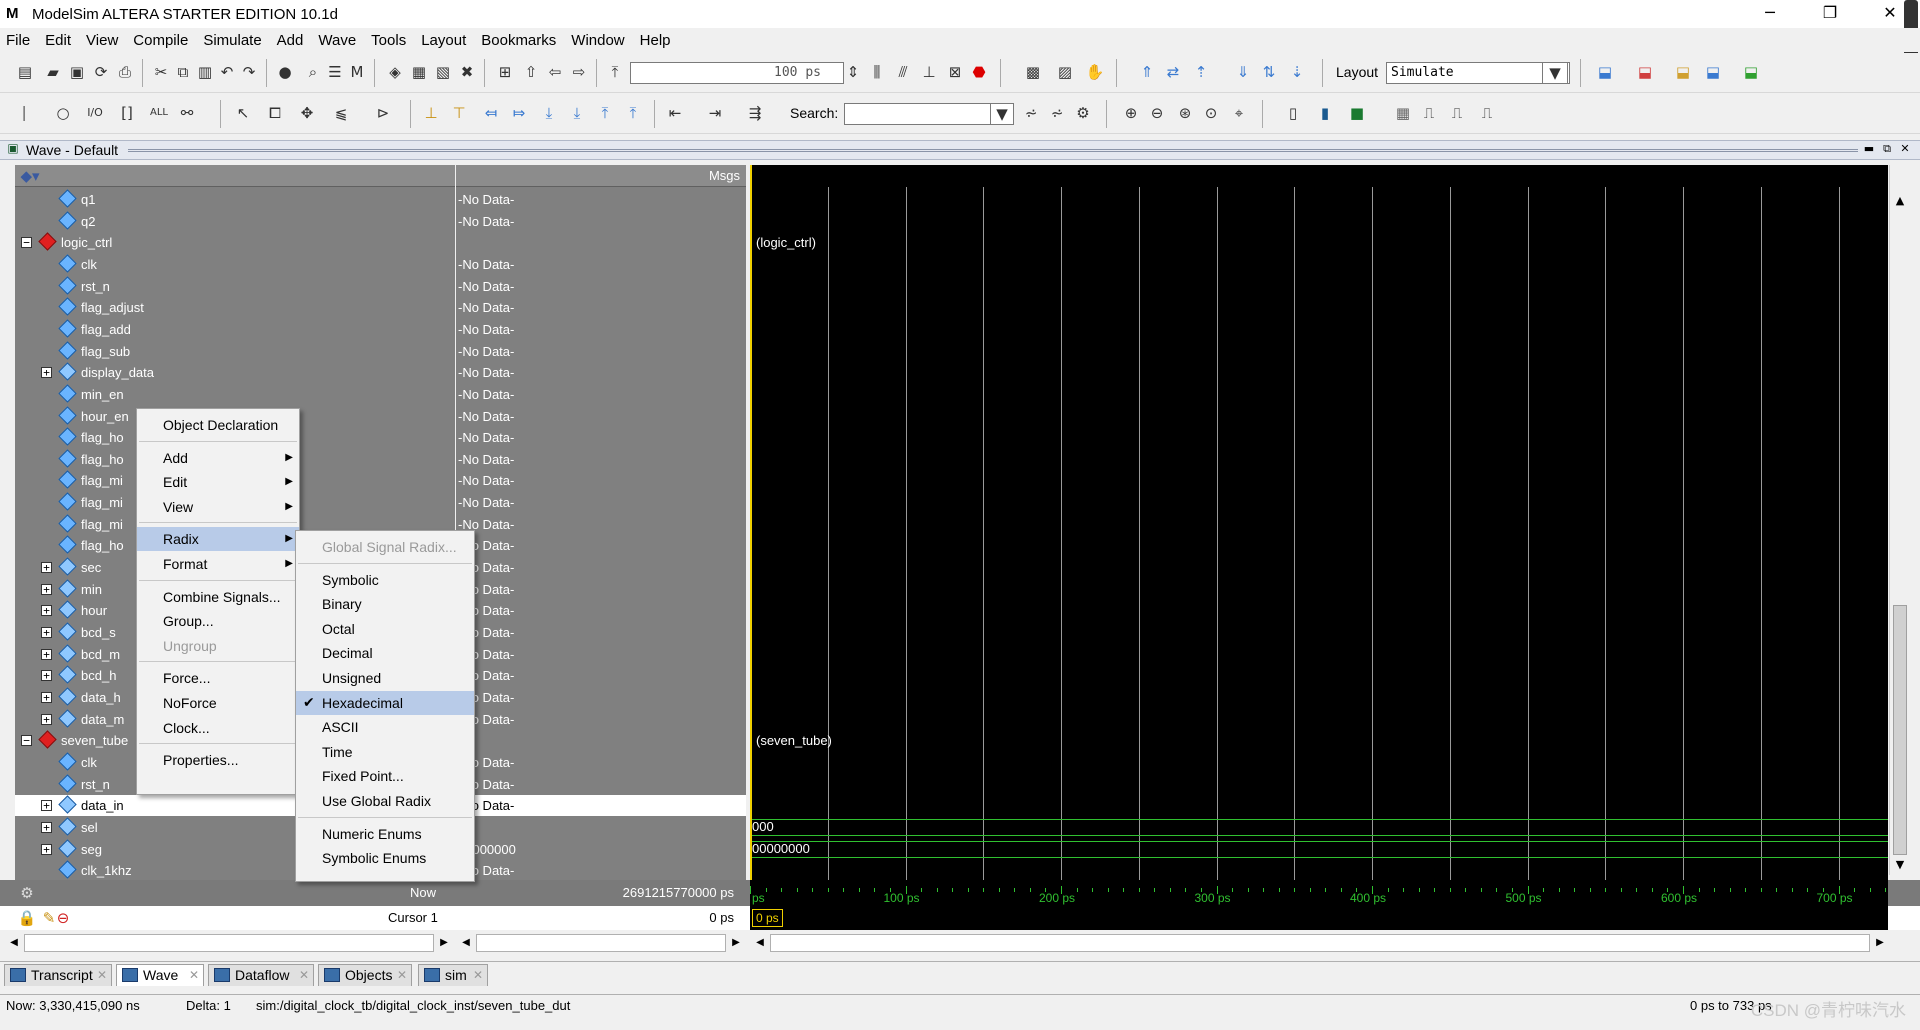 Image resolution: width=1920 pixels, height=1030 pixels. What do you see at coordinates (1645, 72) in the screenshot?
I see `layout-option-2-icon: ⬓` at bounding box center [1645, 72].